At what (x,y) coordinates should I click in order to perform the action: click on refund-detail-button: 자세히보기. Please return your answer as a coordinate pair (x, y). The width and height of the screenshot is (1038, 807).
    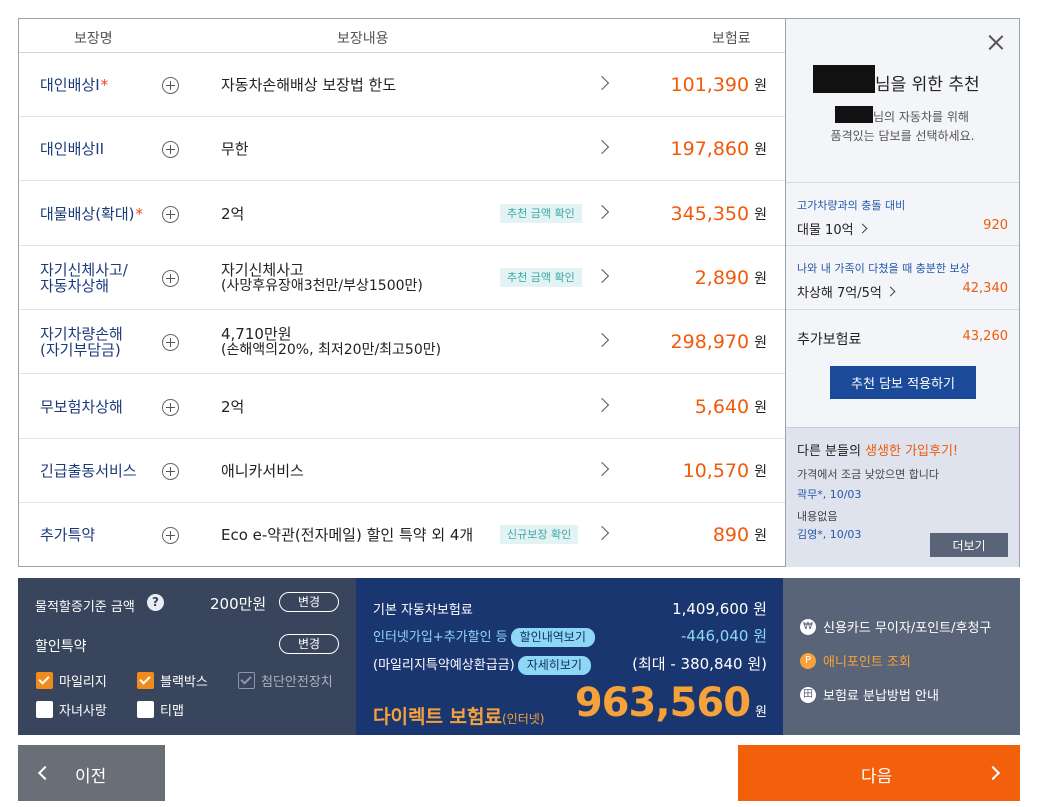
    Looking at the image, I should click on (554, 665).